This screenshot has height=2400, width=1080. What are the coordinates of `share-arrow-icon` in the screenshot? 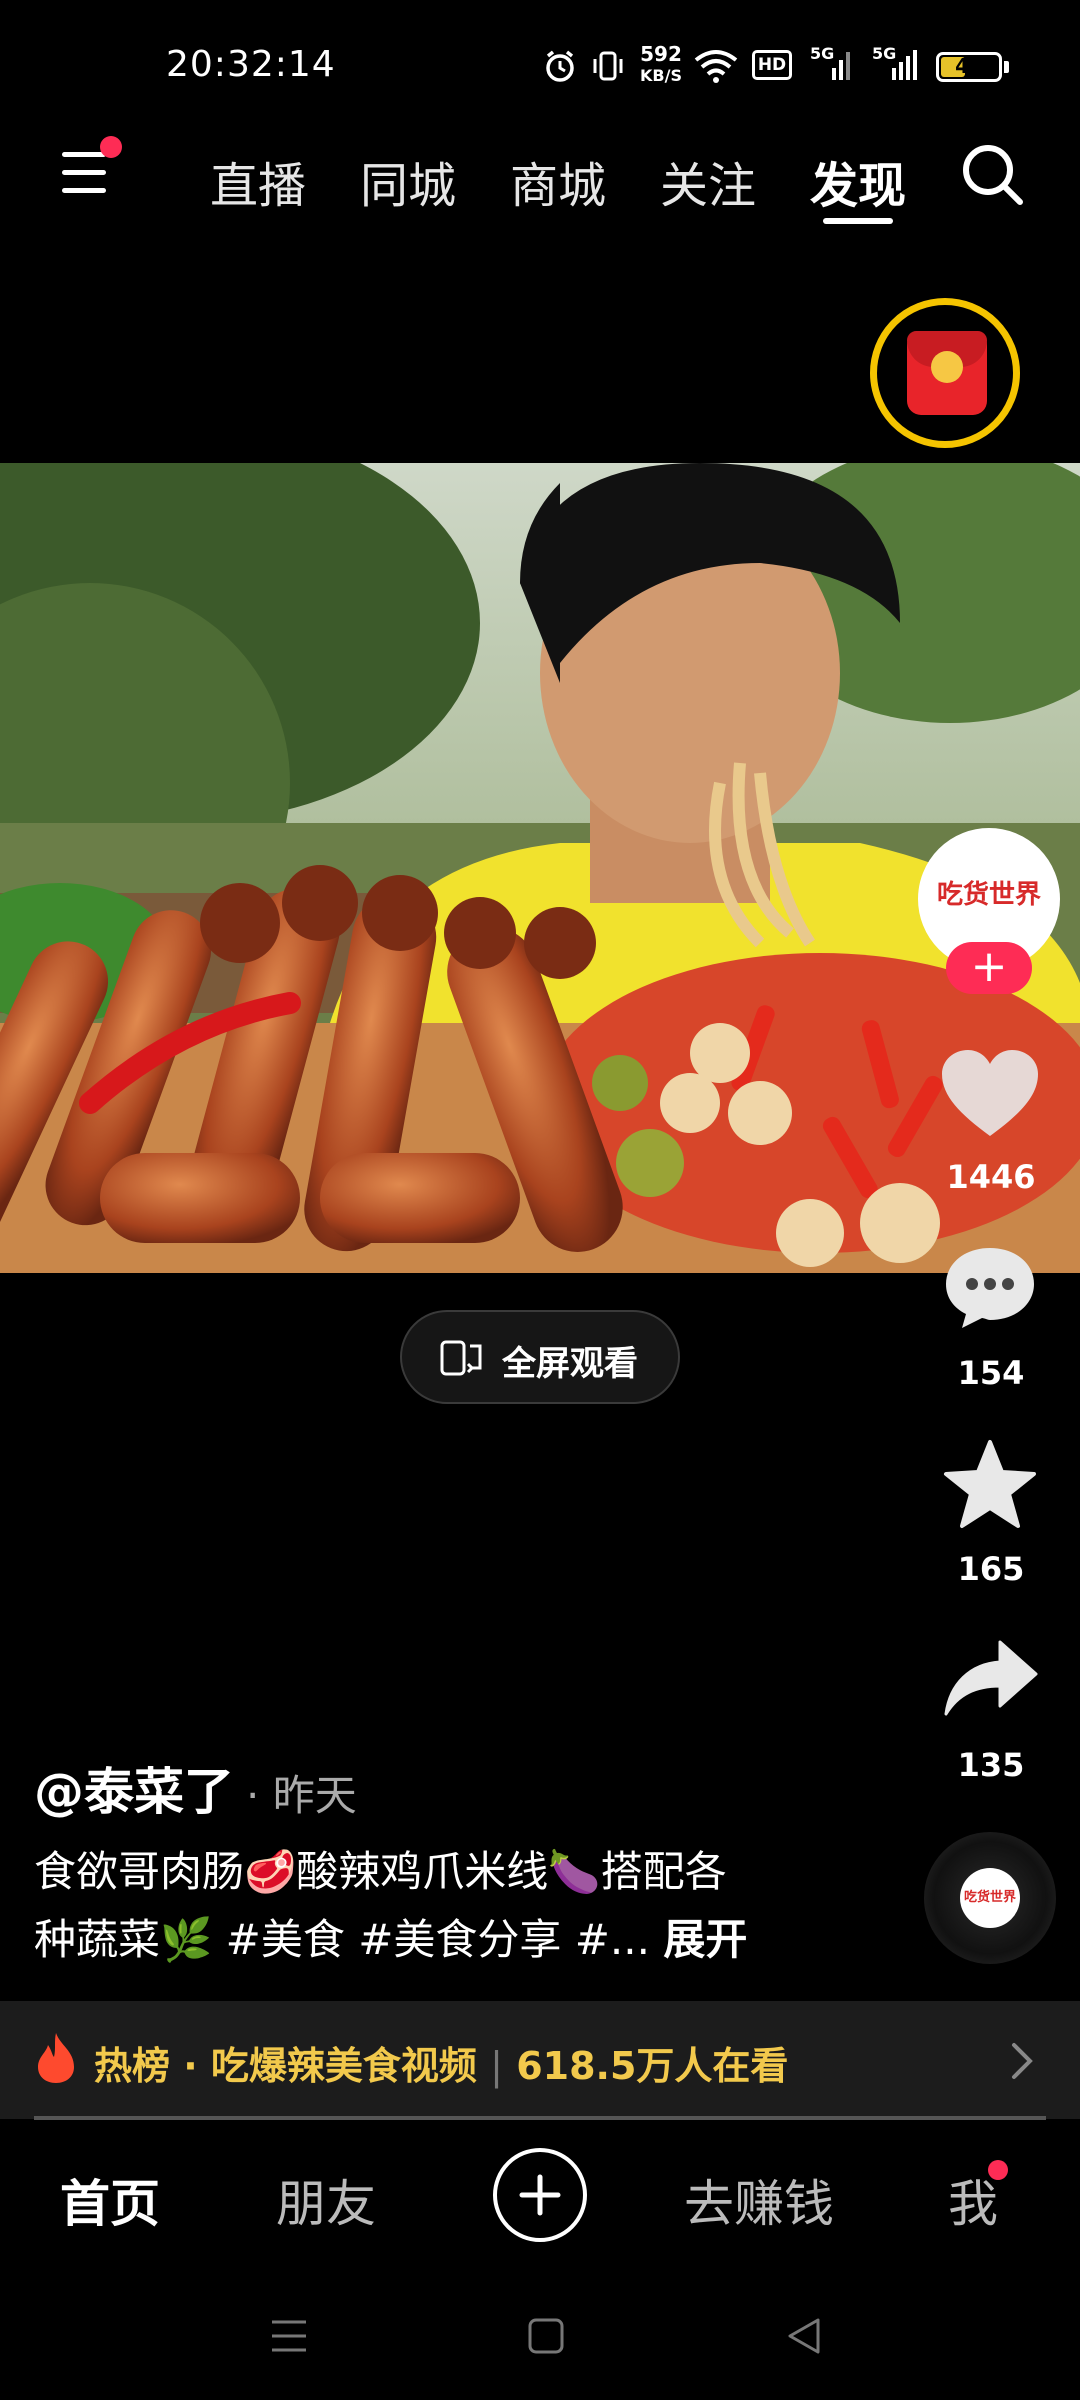 It's located at (990, 1678).